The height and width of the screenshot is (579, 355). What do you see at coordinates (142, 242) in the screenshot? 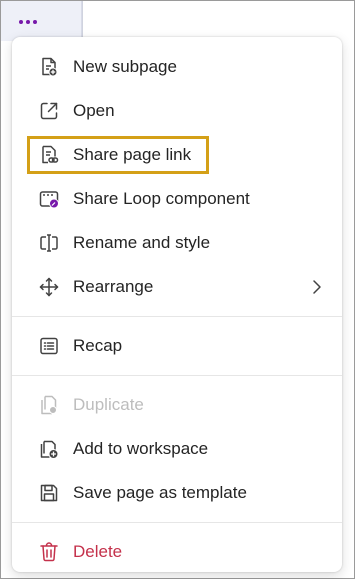
I see `menu-item-label: Rename and style` at bounding box center [142, 242].